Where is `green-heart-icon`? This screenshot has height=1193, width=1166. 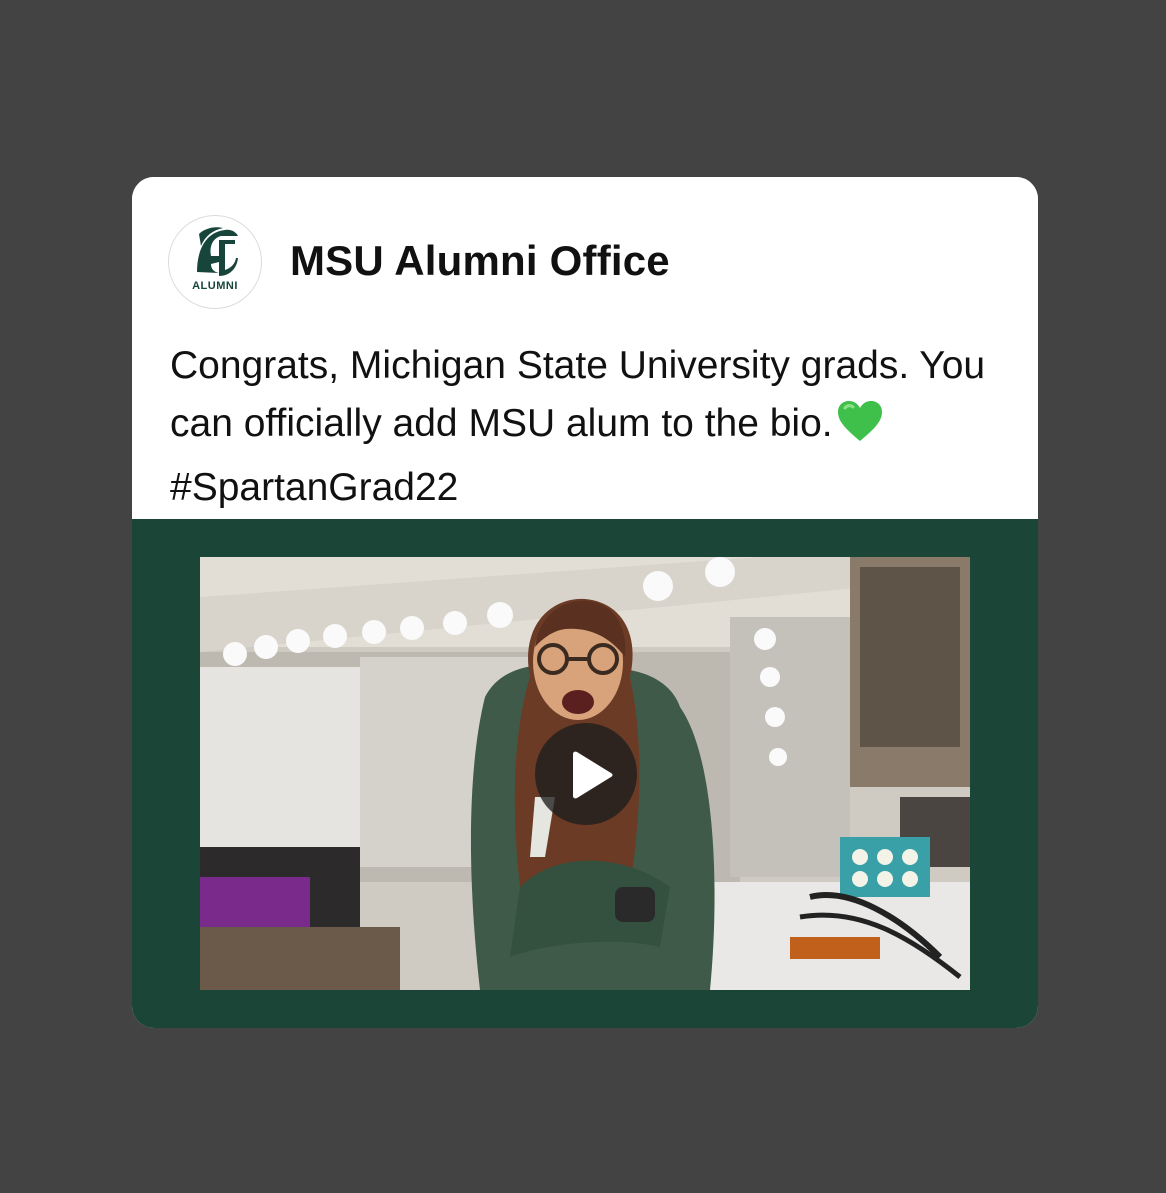 green-heart-icon is located at coordinates (860, 429).